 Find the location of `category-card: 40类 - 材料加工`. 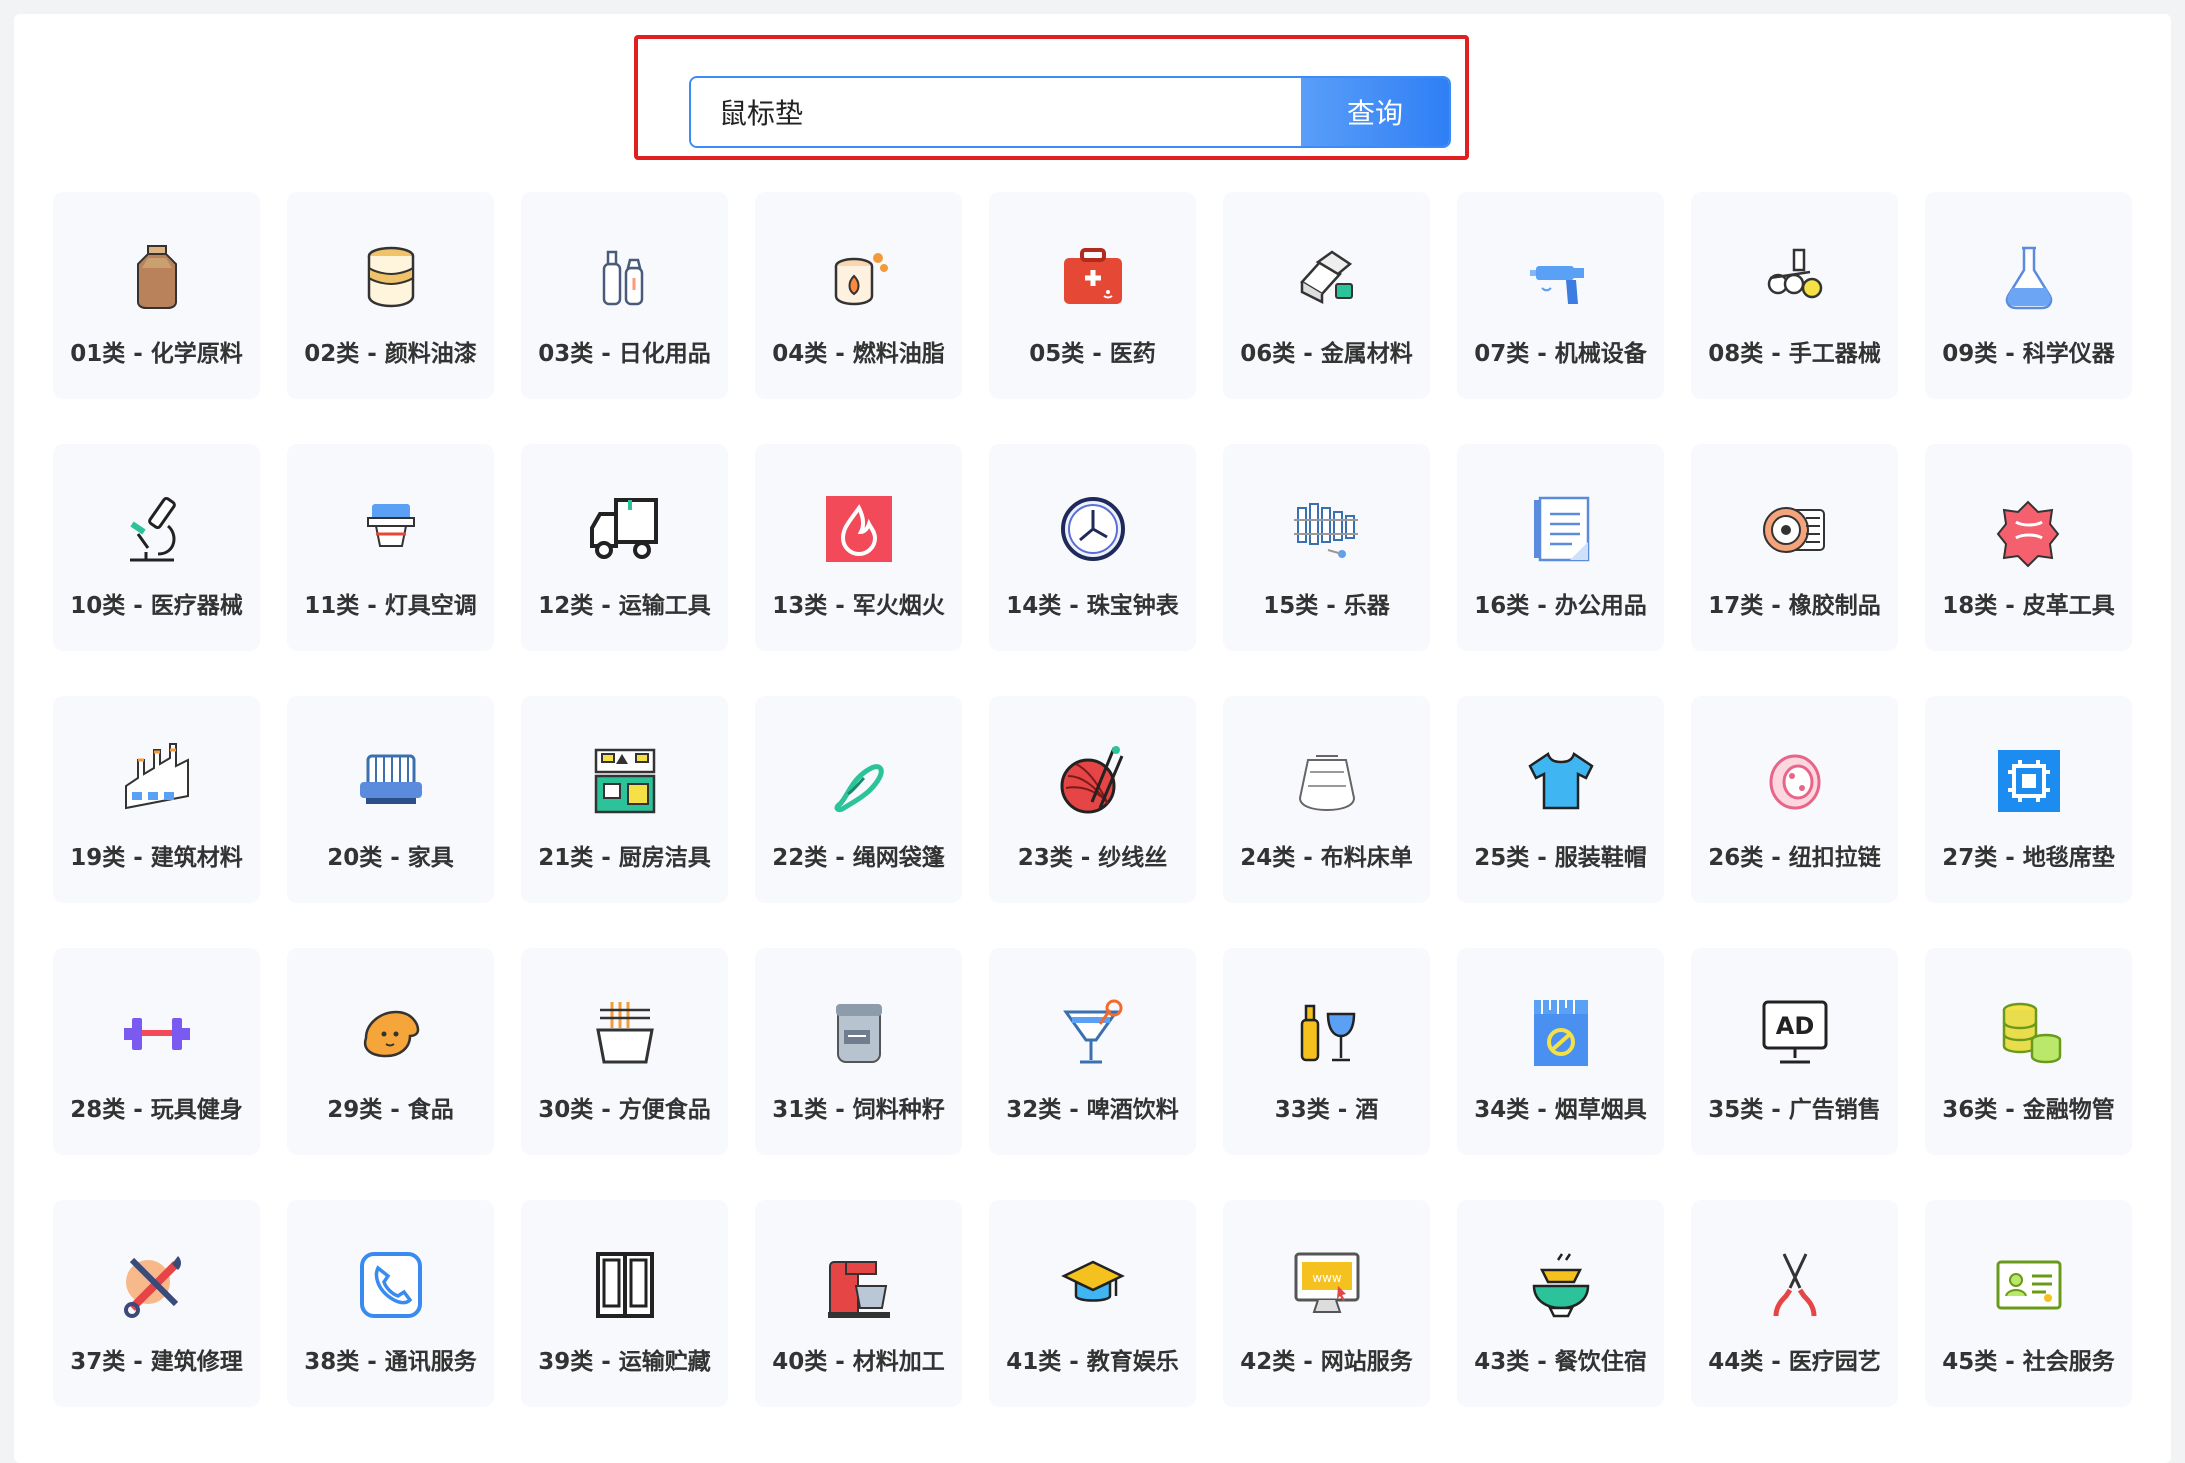

category-card: 40类 - 材料加工 is located at coordinates (858, 1303).